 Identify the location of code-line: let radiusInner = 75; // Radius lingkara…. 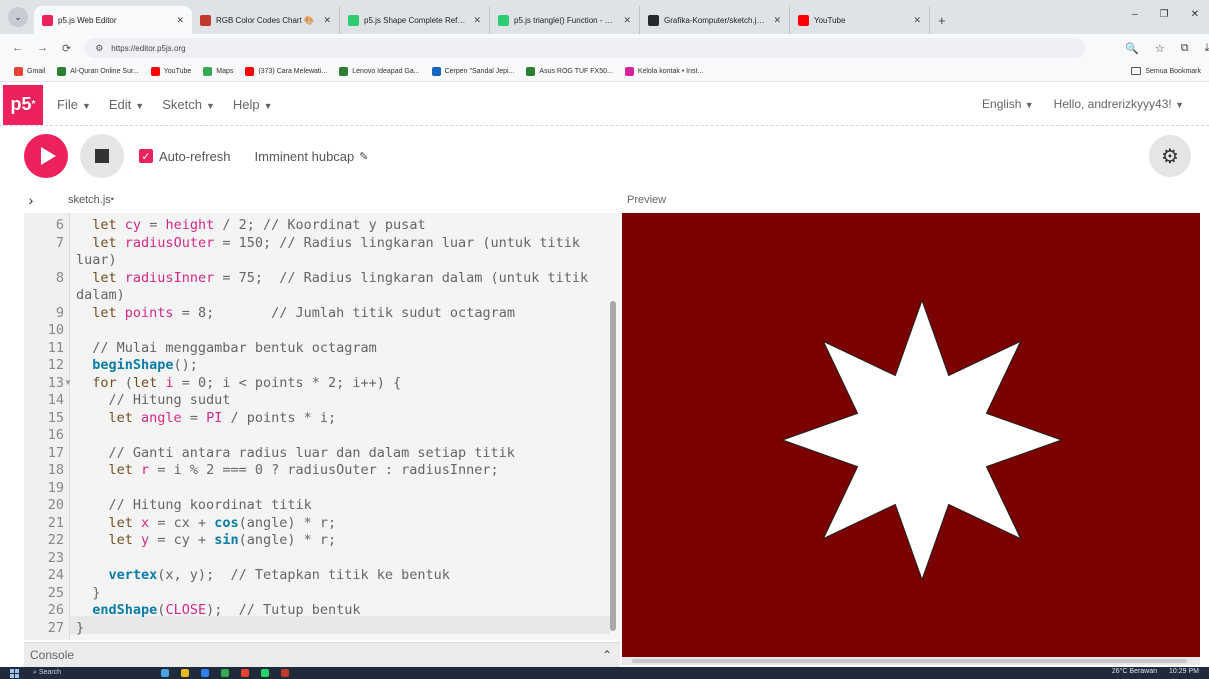
(343, 287).